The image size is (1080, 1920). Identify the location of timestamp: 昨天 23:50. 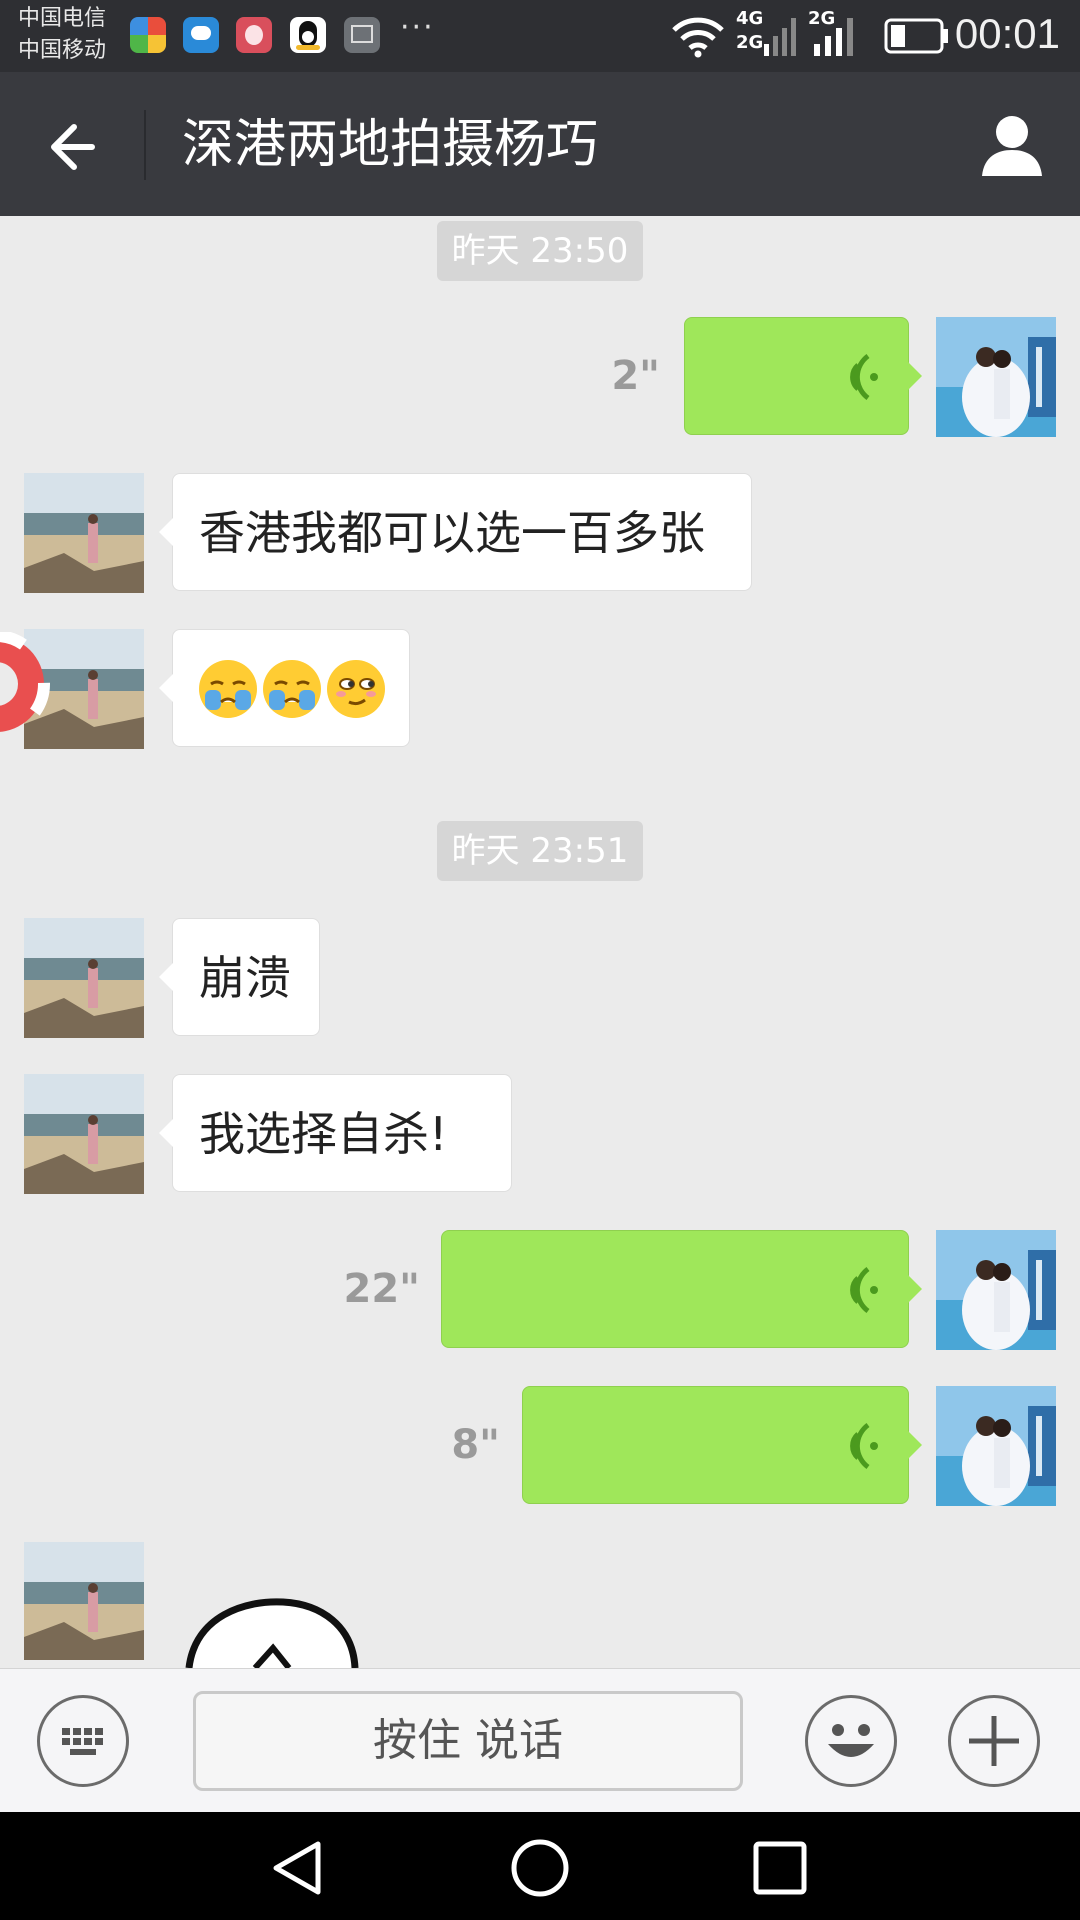
(540, 251).